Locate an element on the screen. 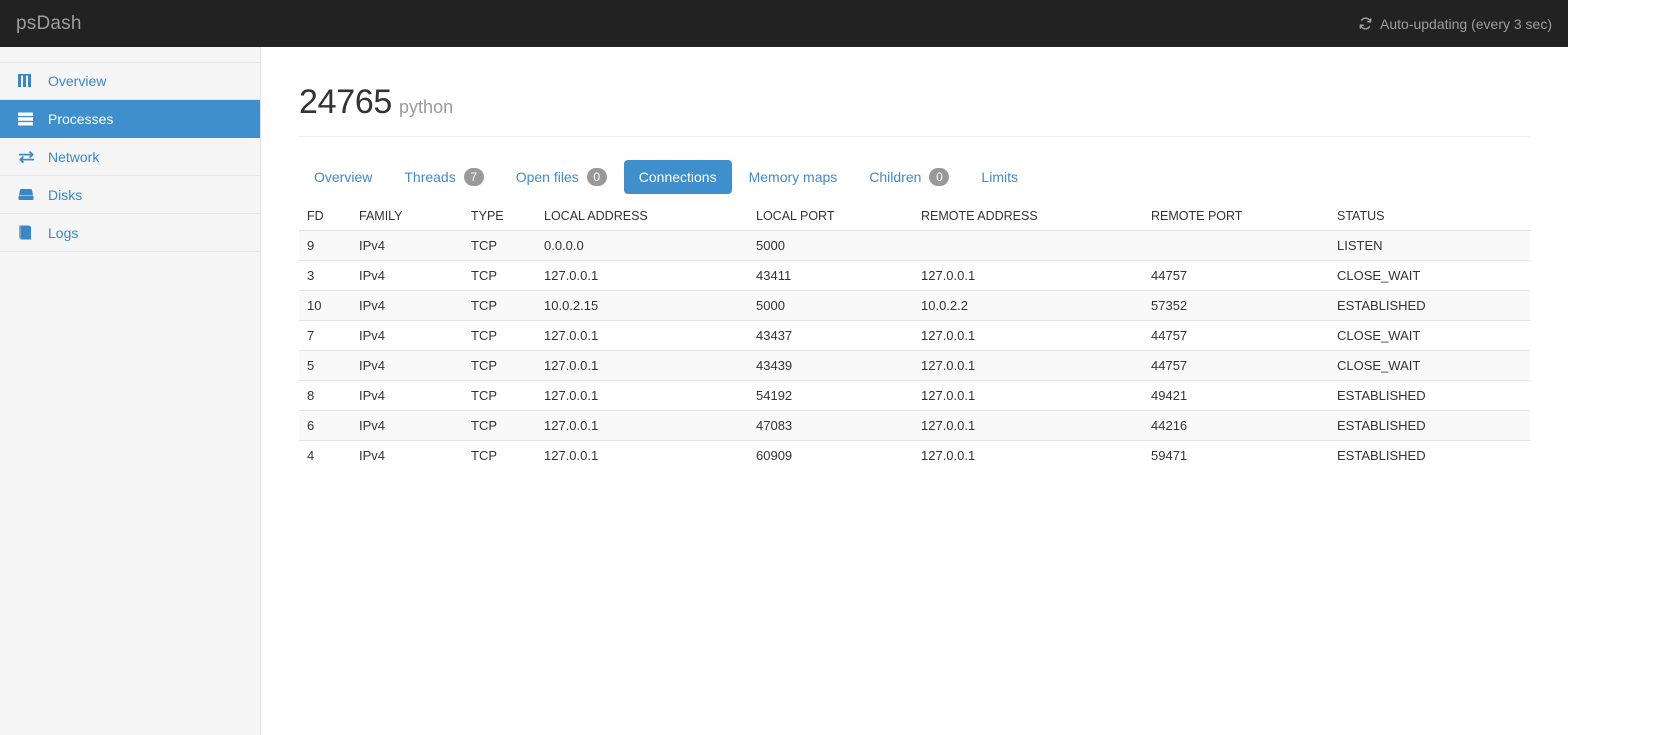 Image resolution: width=1680 pixels, height=735 pixels. cell-local-port: 43437 is located at coordinates (830, 335).